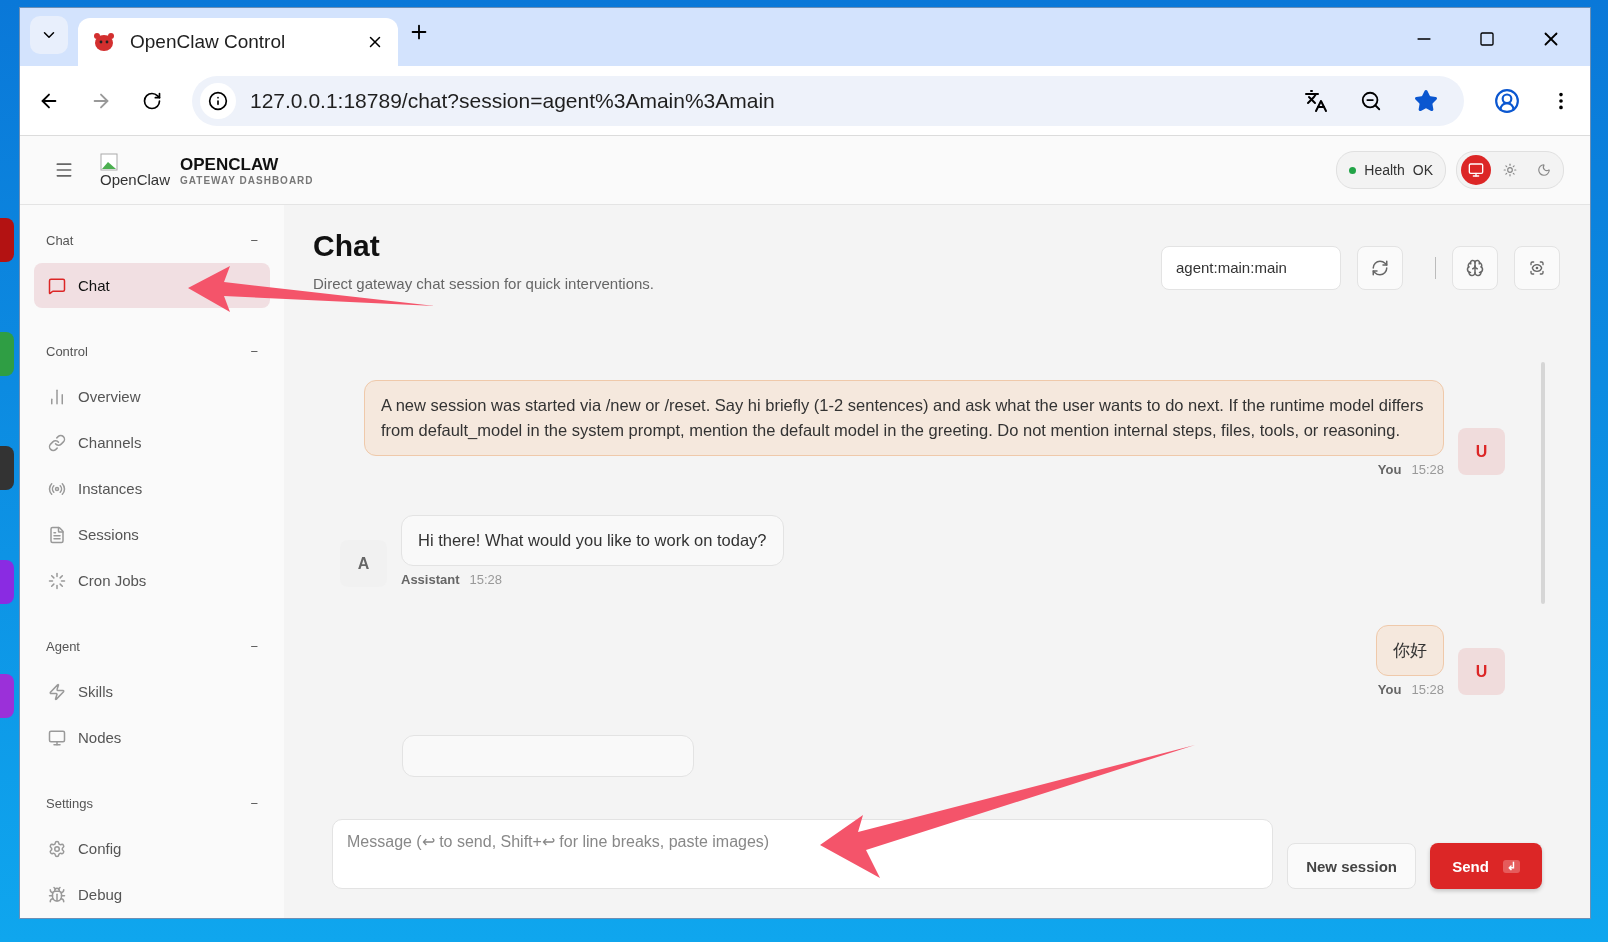 This screenshot has width=1608, height=942. I want to click on desktop-icon, so click(7, 468).